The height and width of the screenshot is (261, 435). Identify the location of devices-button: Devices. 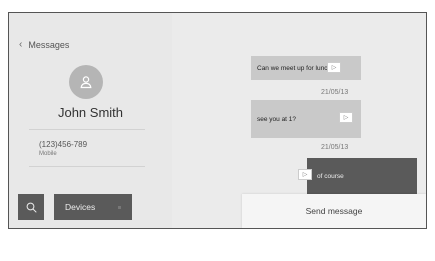
(93, 207).